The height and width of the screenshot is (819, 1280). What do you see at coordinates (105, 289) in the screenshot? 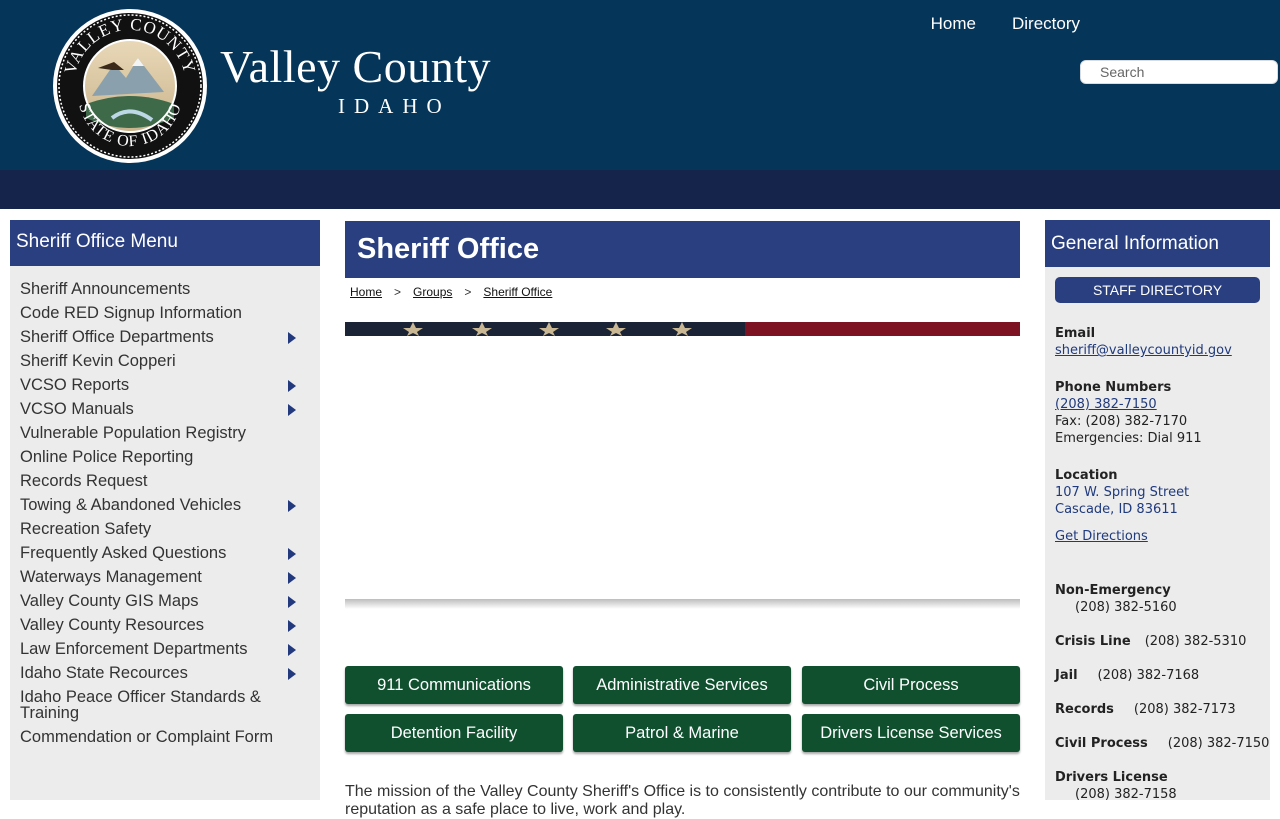
I see `sidebar-item-label: Sheriff Announcements` at bounding box center [105, 289].